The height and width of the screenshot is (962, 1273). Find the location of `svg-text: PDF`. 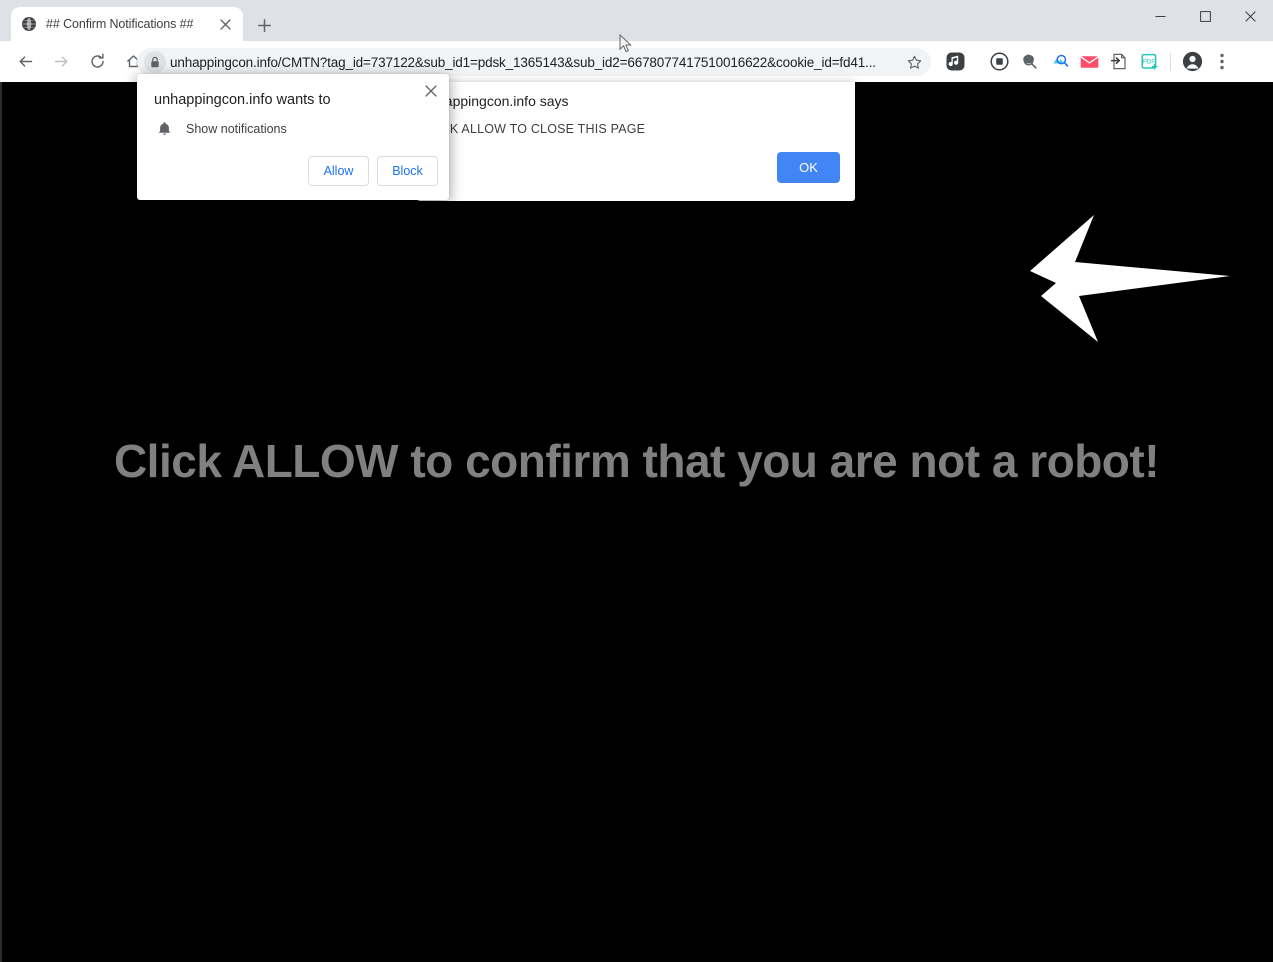

svg-text: PDF is located at coordinates (1148, 62).